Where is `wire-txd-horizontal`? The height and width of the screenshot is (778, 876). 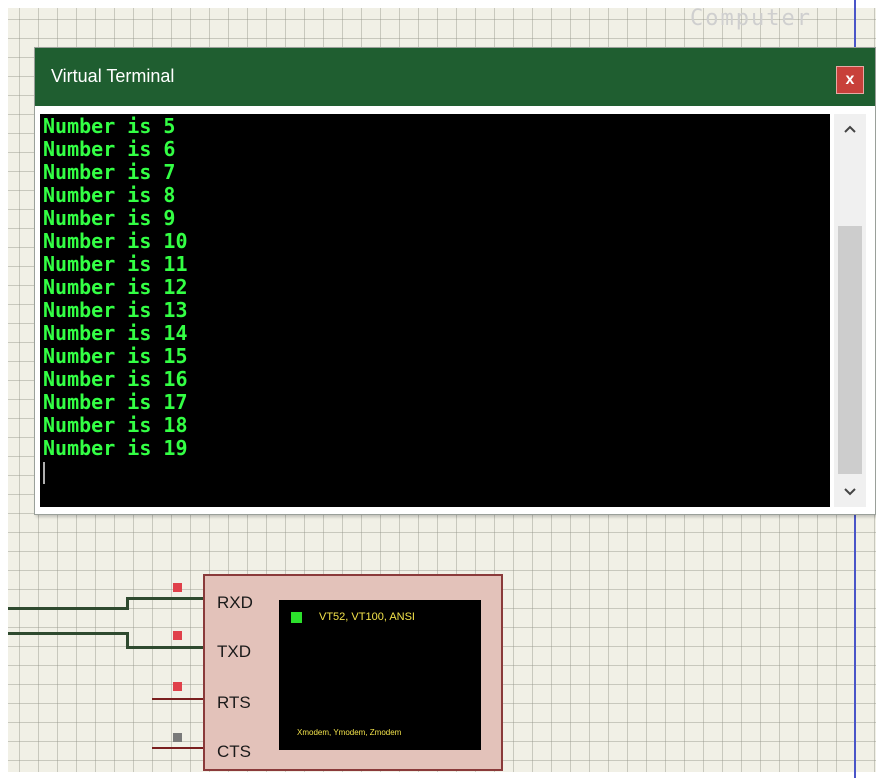 wire-txd-horizontal is located at coordinates (68, 633).